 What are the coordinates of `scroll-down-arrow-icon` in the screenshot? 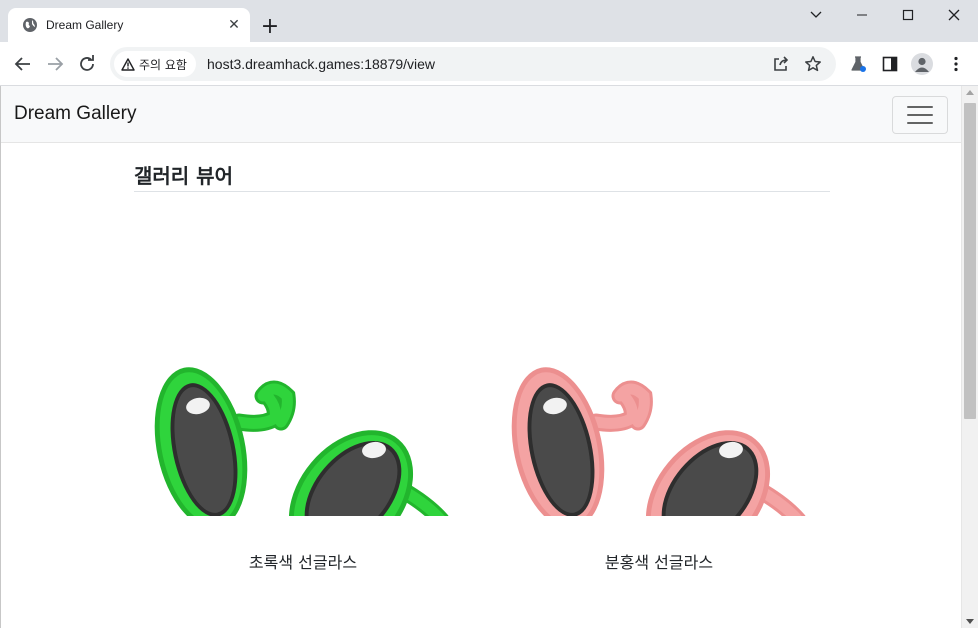 It's located at (970, 621).